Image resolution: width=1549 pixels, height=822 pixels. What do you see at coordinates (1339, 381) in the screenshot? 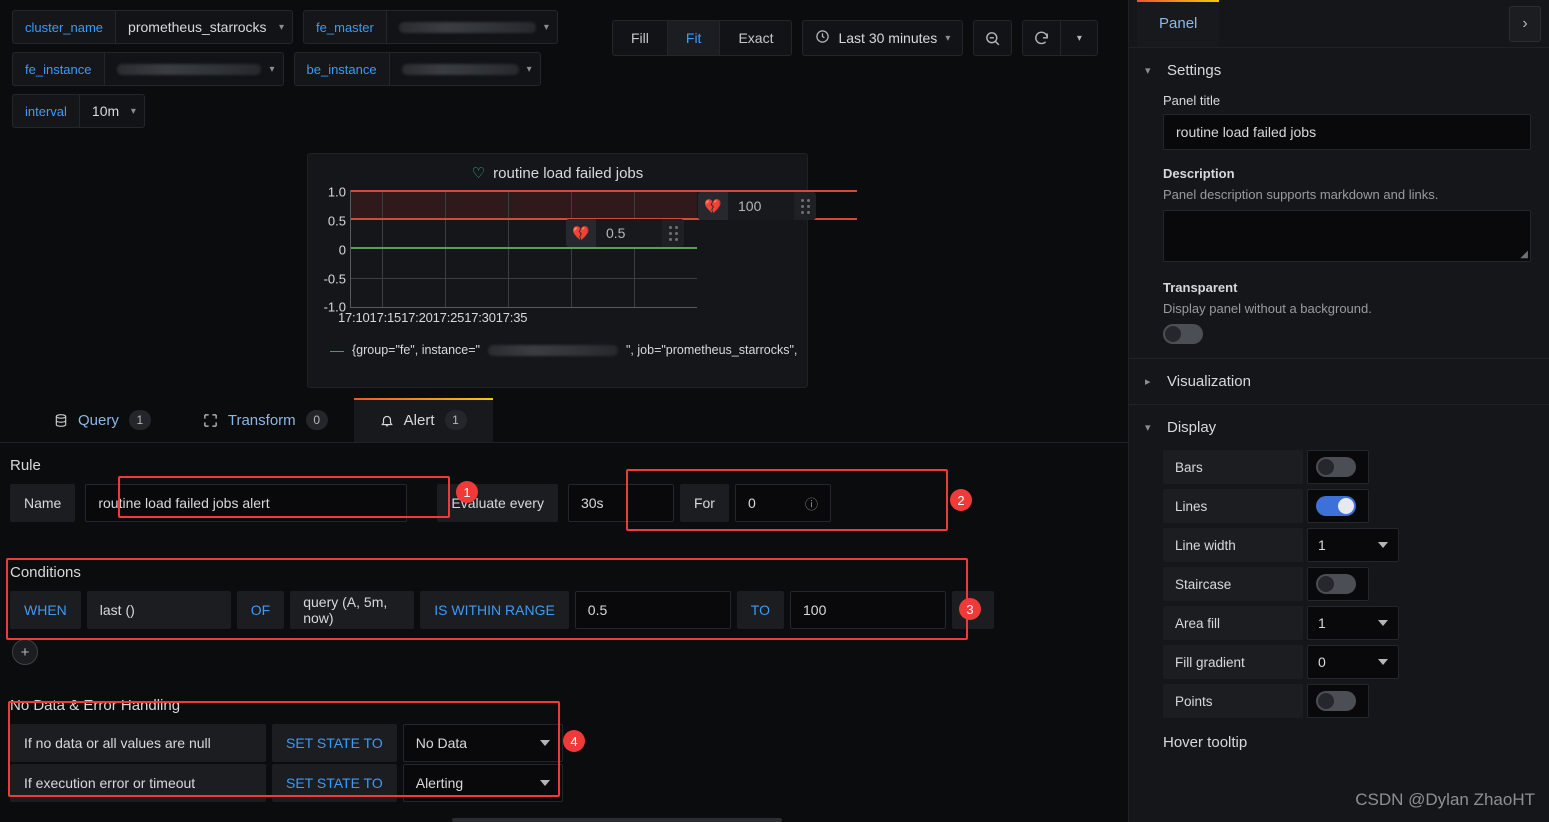
I see `visualization-accordion-header: ▸ Visualization` at bounding box center [1339, 381].